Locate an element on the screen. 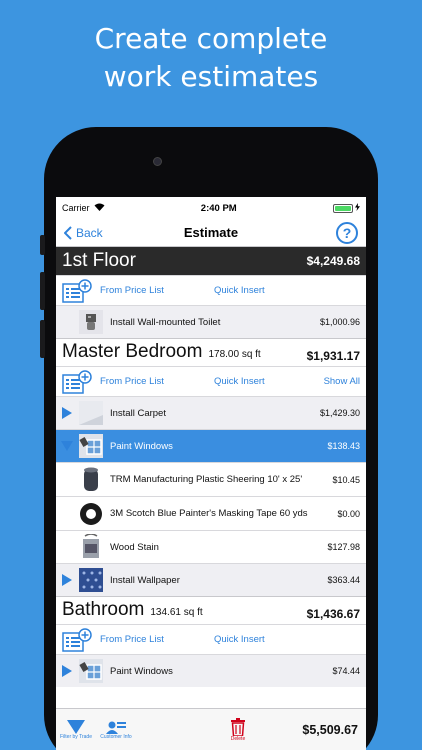 The height and width of the screenshot is (750, 422). promo-line-2: work estimates is located at coordinates (211, 76).